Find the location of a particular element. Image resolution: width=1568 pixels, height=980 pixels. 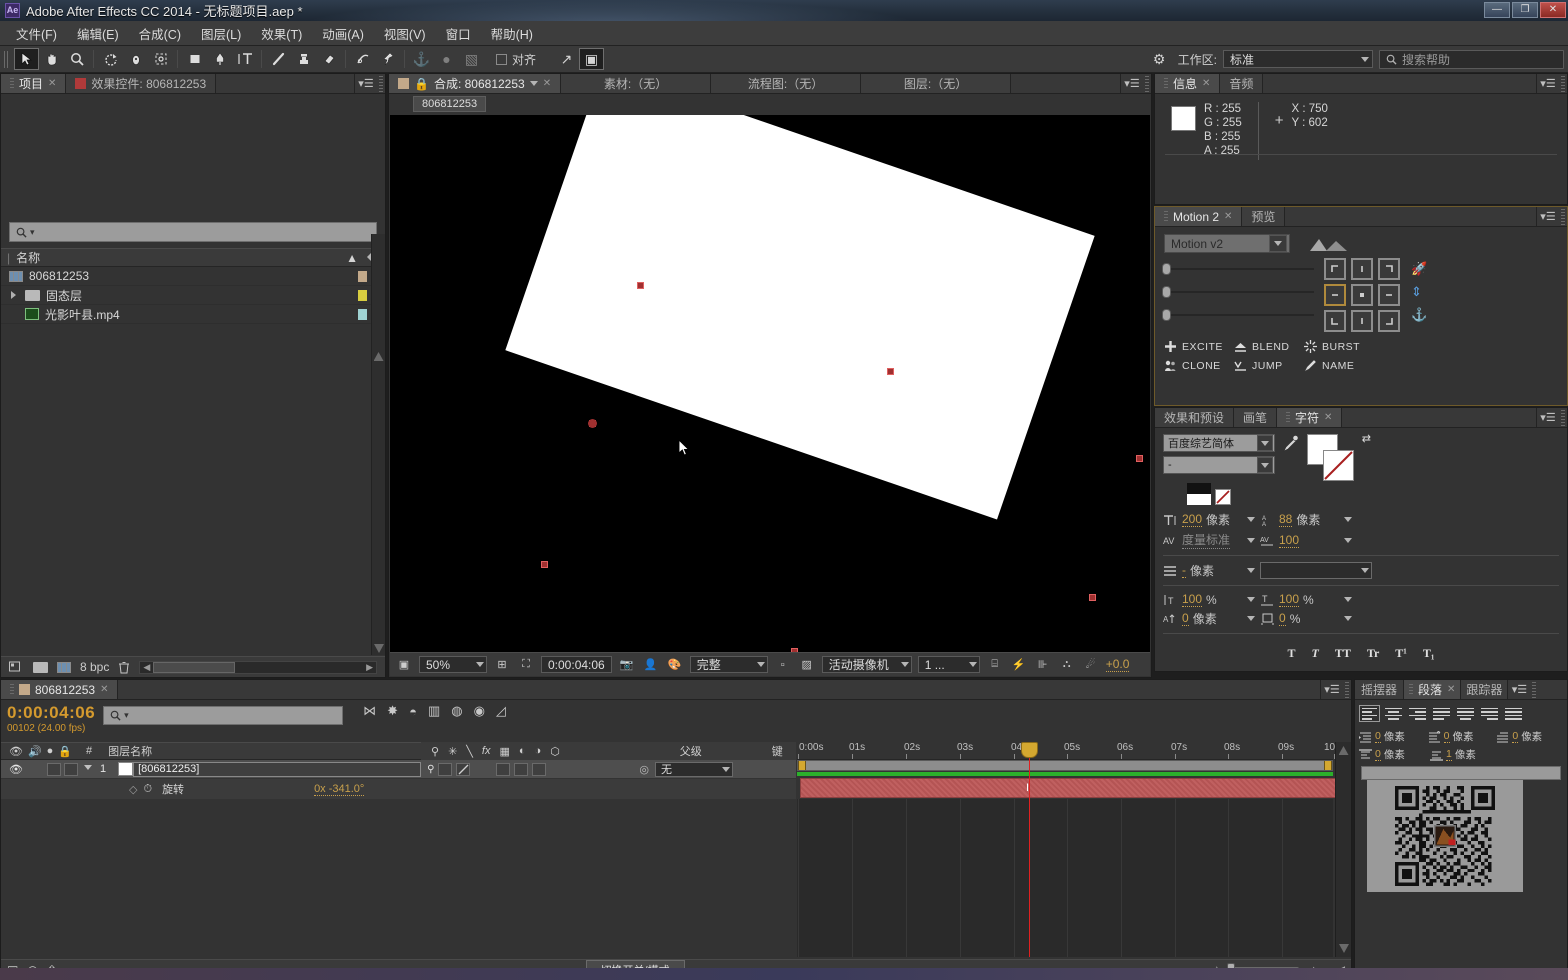

stroke-style-select is located at coordinates (1316, 570).